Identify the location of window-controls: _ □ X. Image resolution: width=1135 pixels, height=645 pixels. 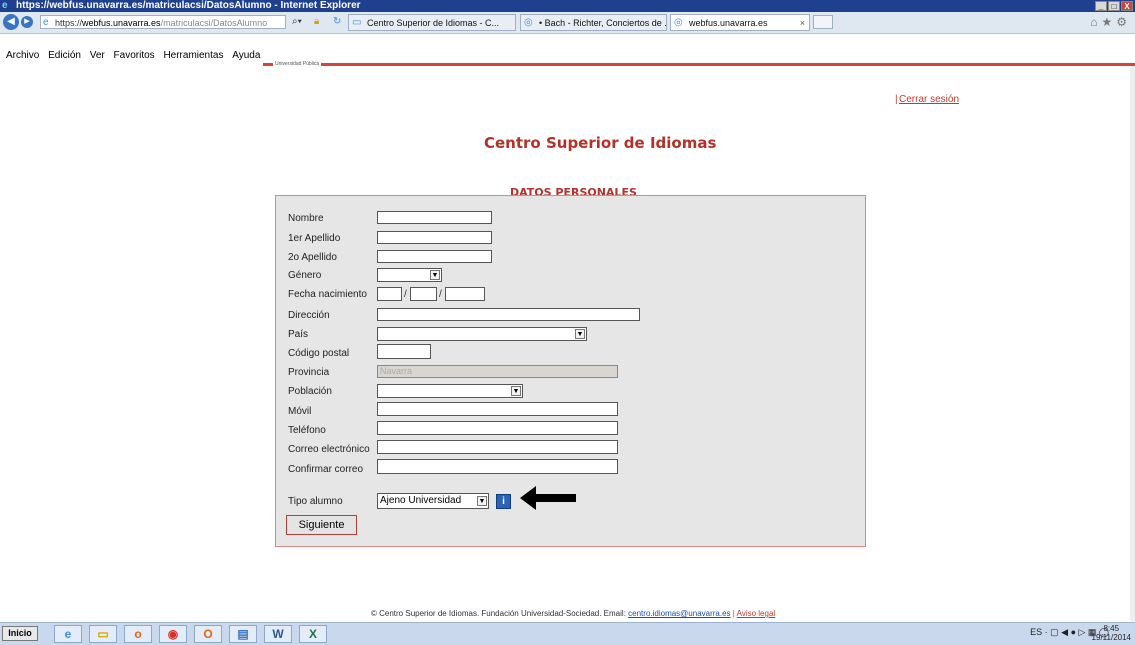
(1114, 6).